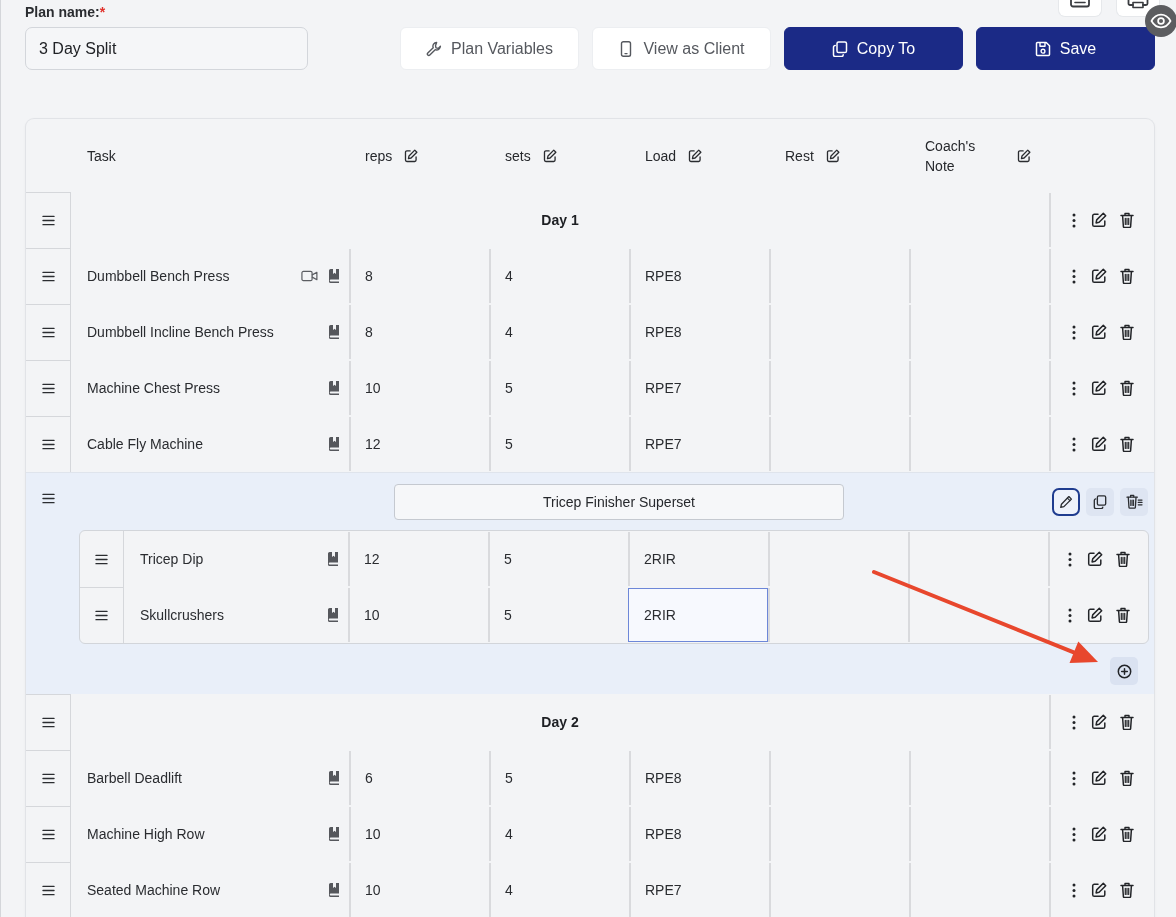 The width and height of the screenshot is (1176, 917). Describe the element at coordinates (418, 559) in the screenshot. I see `table-cell: 12` at that location.